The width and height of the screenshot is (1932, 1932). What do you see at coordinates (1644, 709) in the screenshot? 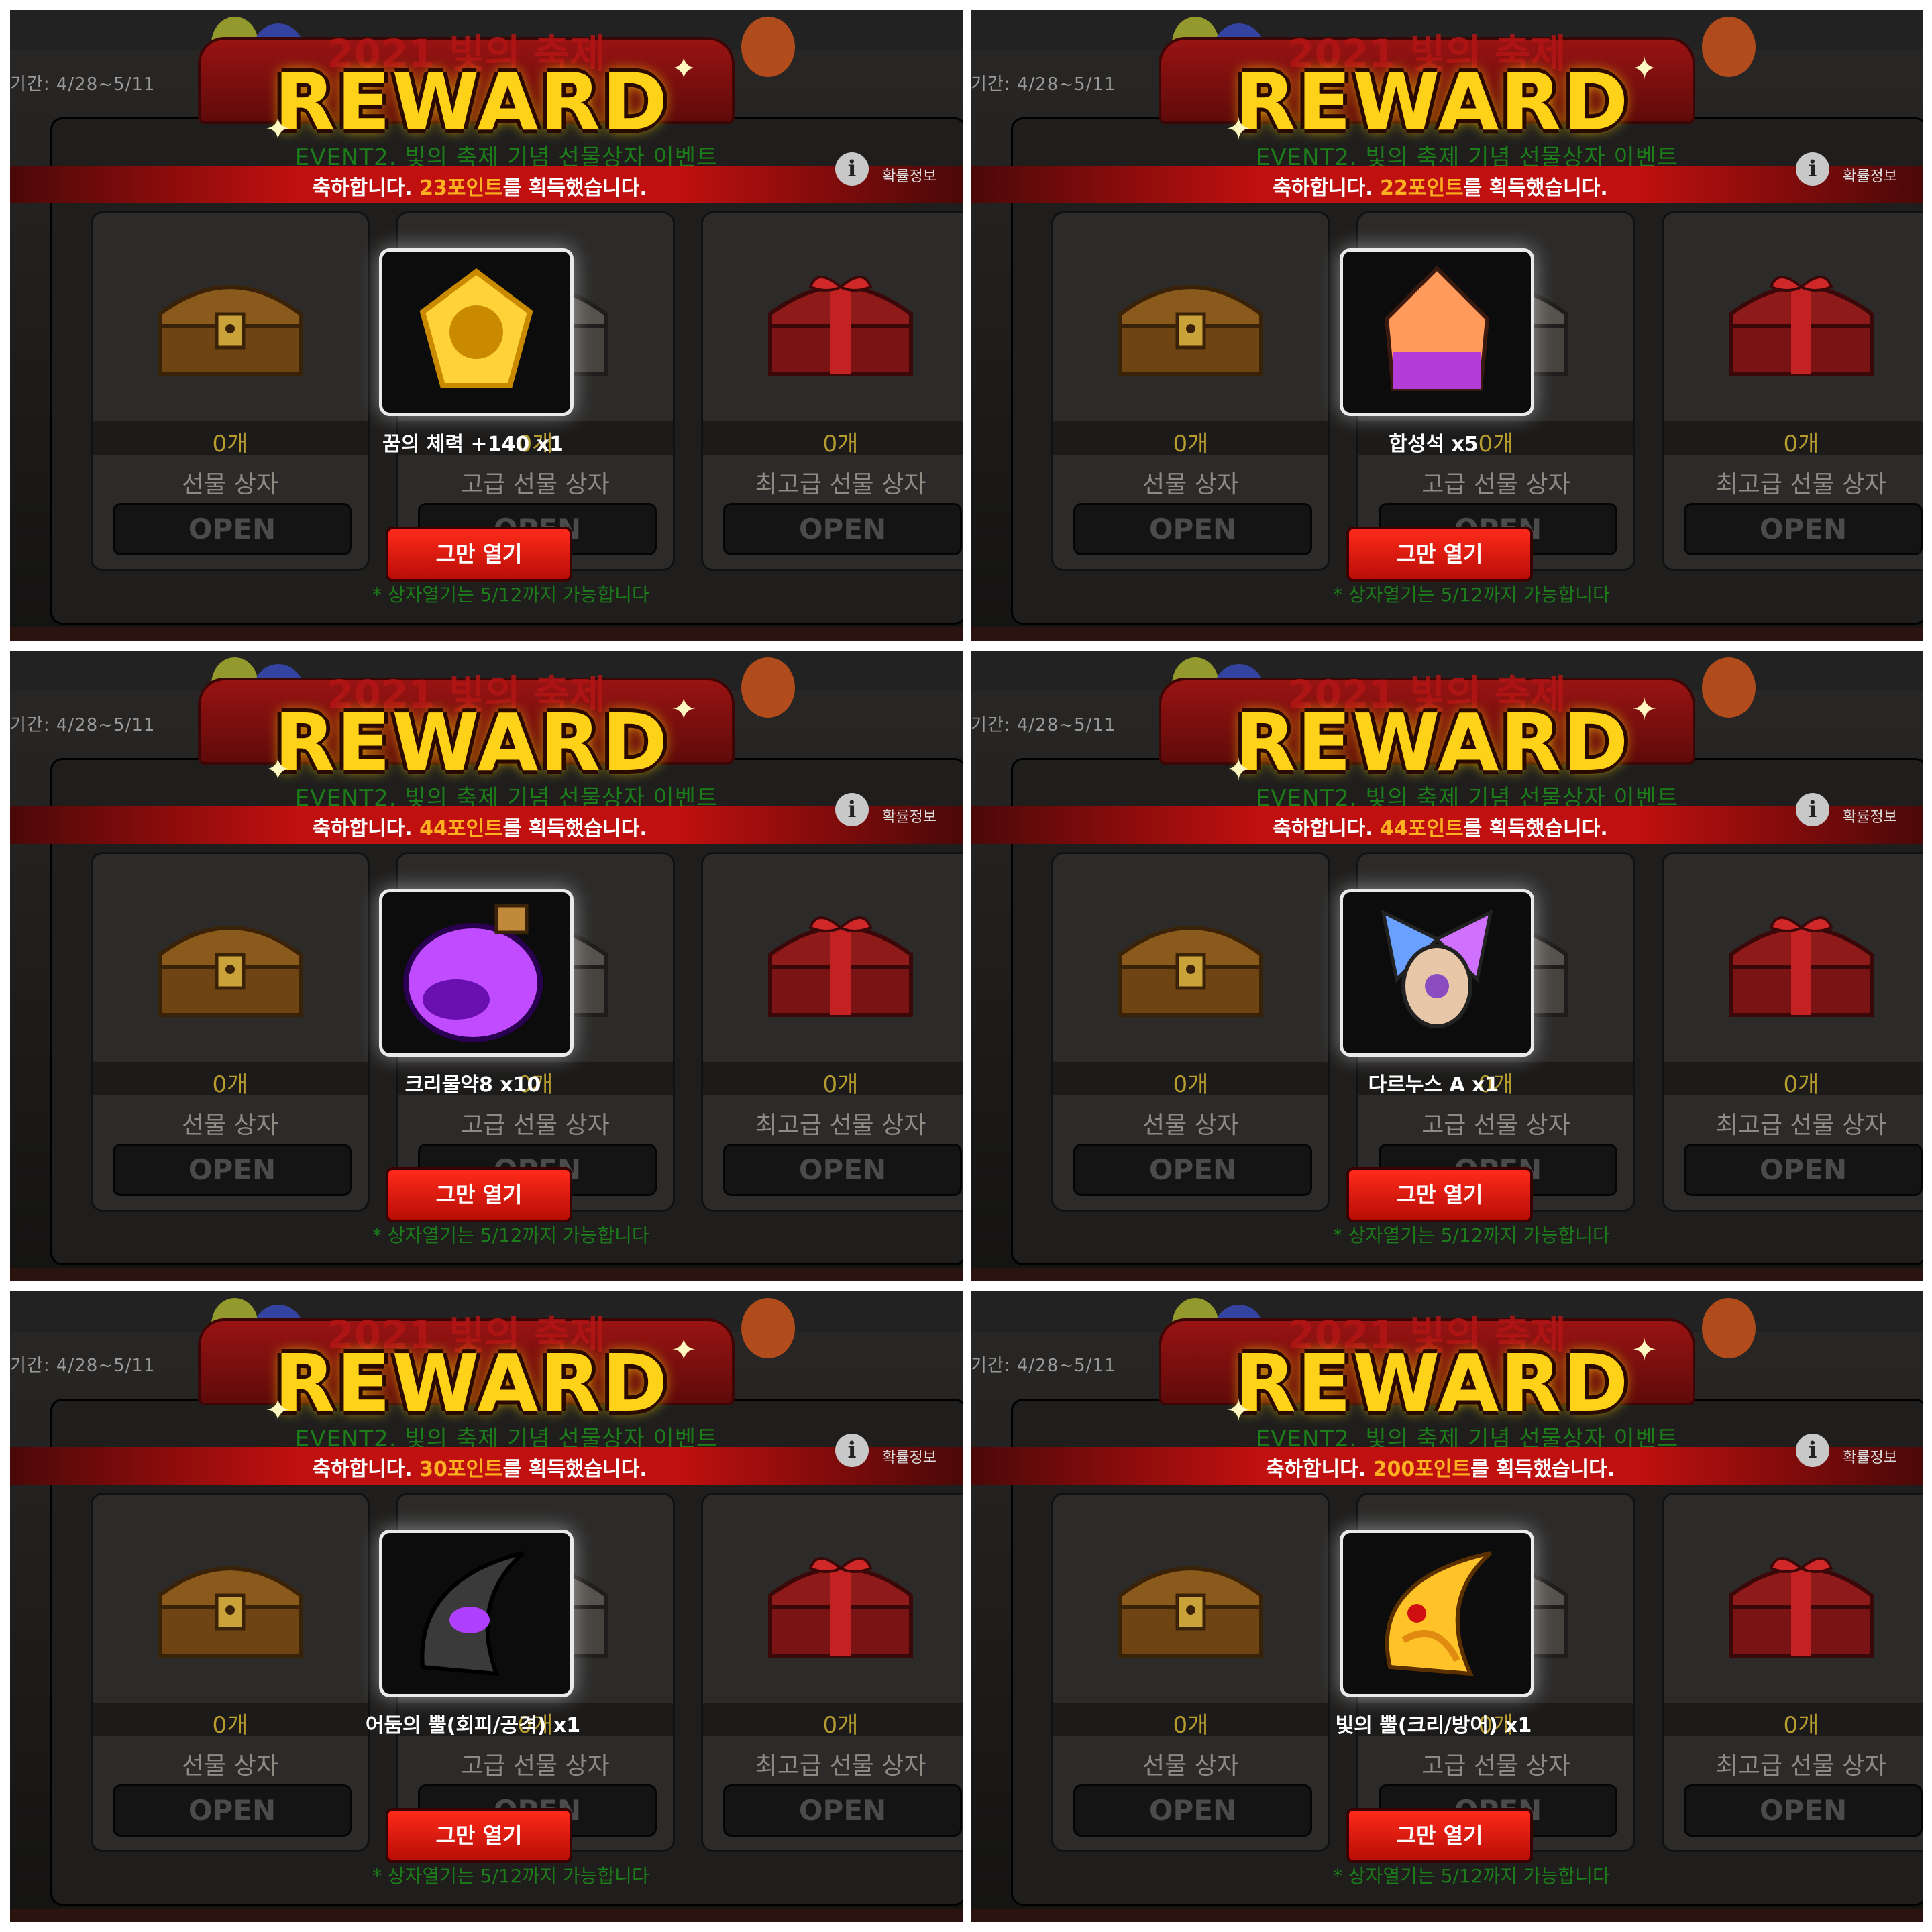
I see `sparkle-icon: ✦` at bounding box center [1644, 709].